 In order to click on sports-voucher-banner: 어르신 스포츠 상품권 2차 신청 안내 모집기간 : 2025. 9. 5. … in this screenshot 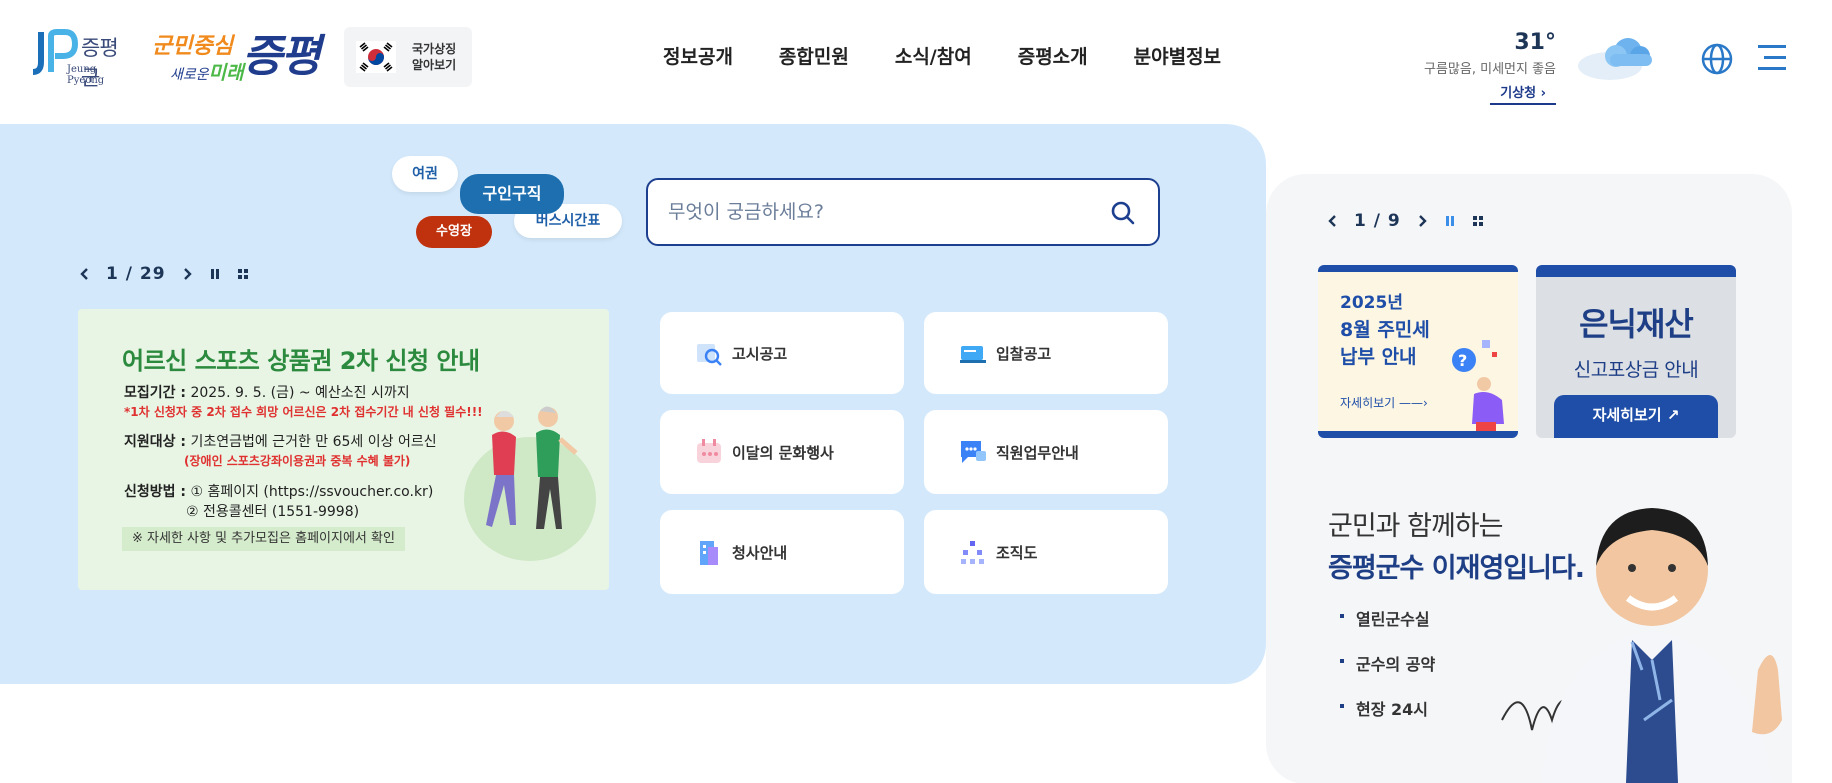, I will do `click(343, 449)`.